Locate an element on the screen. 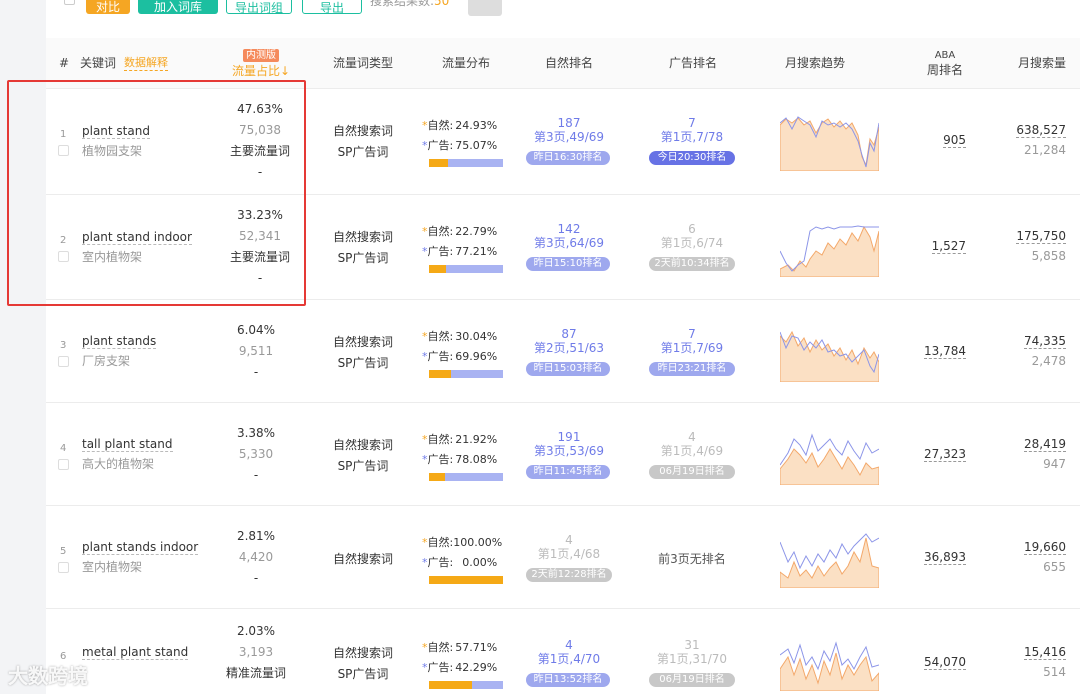 The height and width of the screenshot is (694, 1080). natural-rank-num: 4 is located at coordinates (569, 645).